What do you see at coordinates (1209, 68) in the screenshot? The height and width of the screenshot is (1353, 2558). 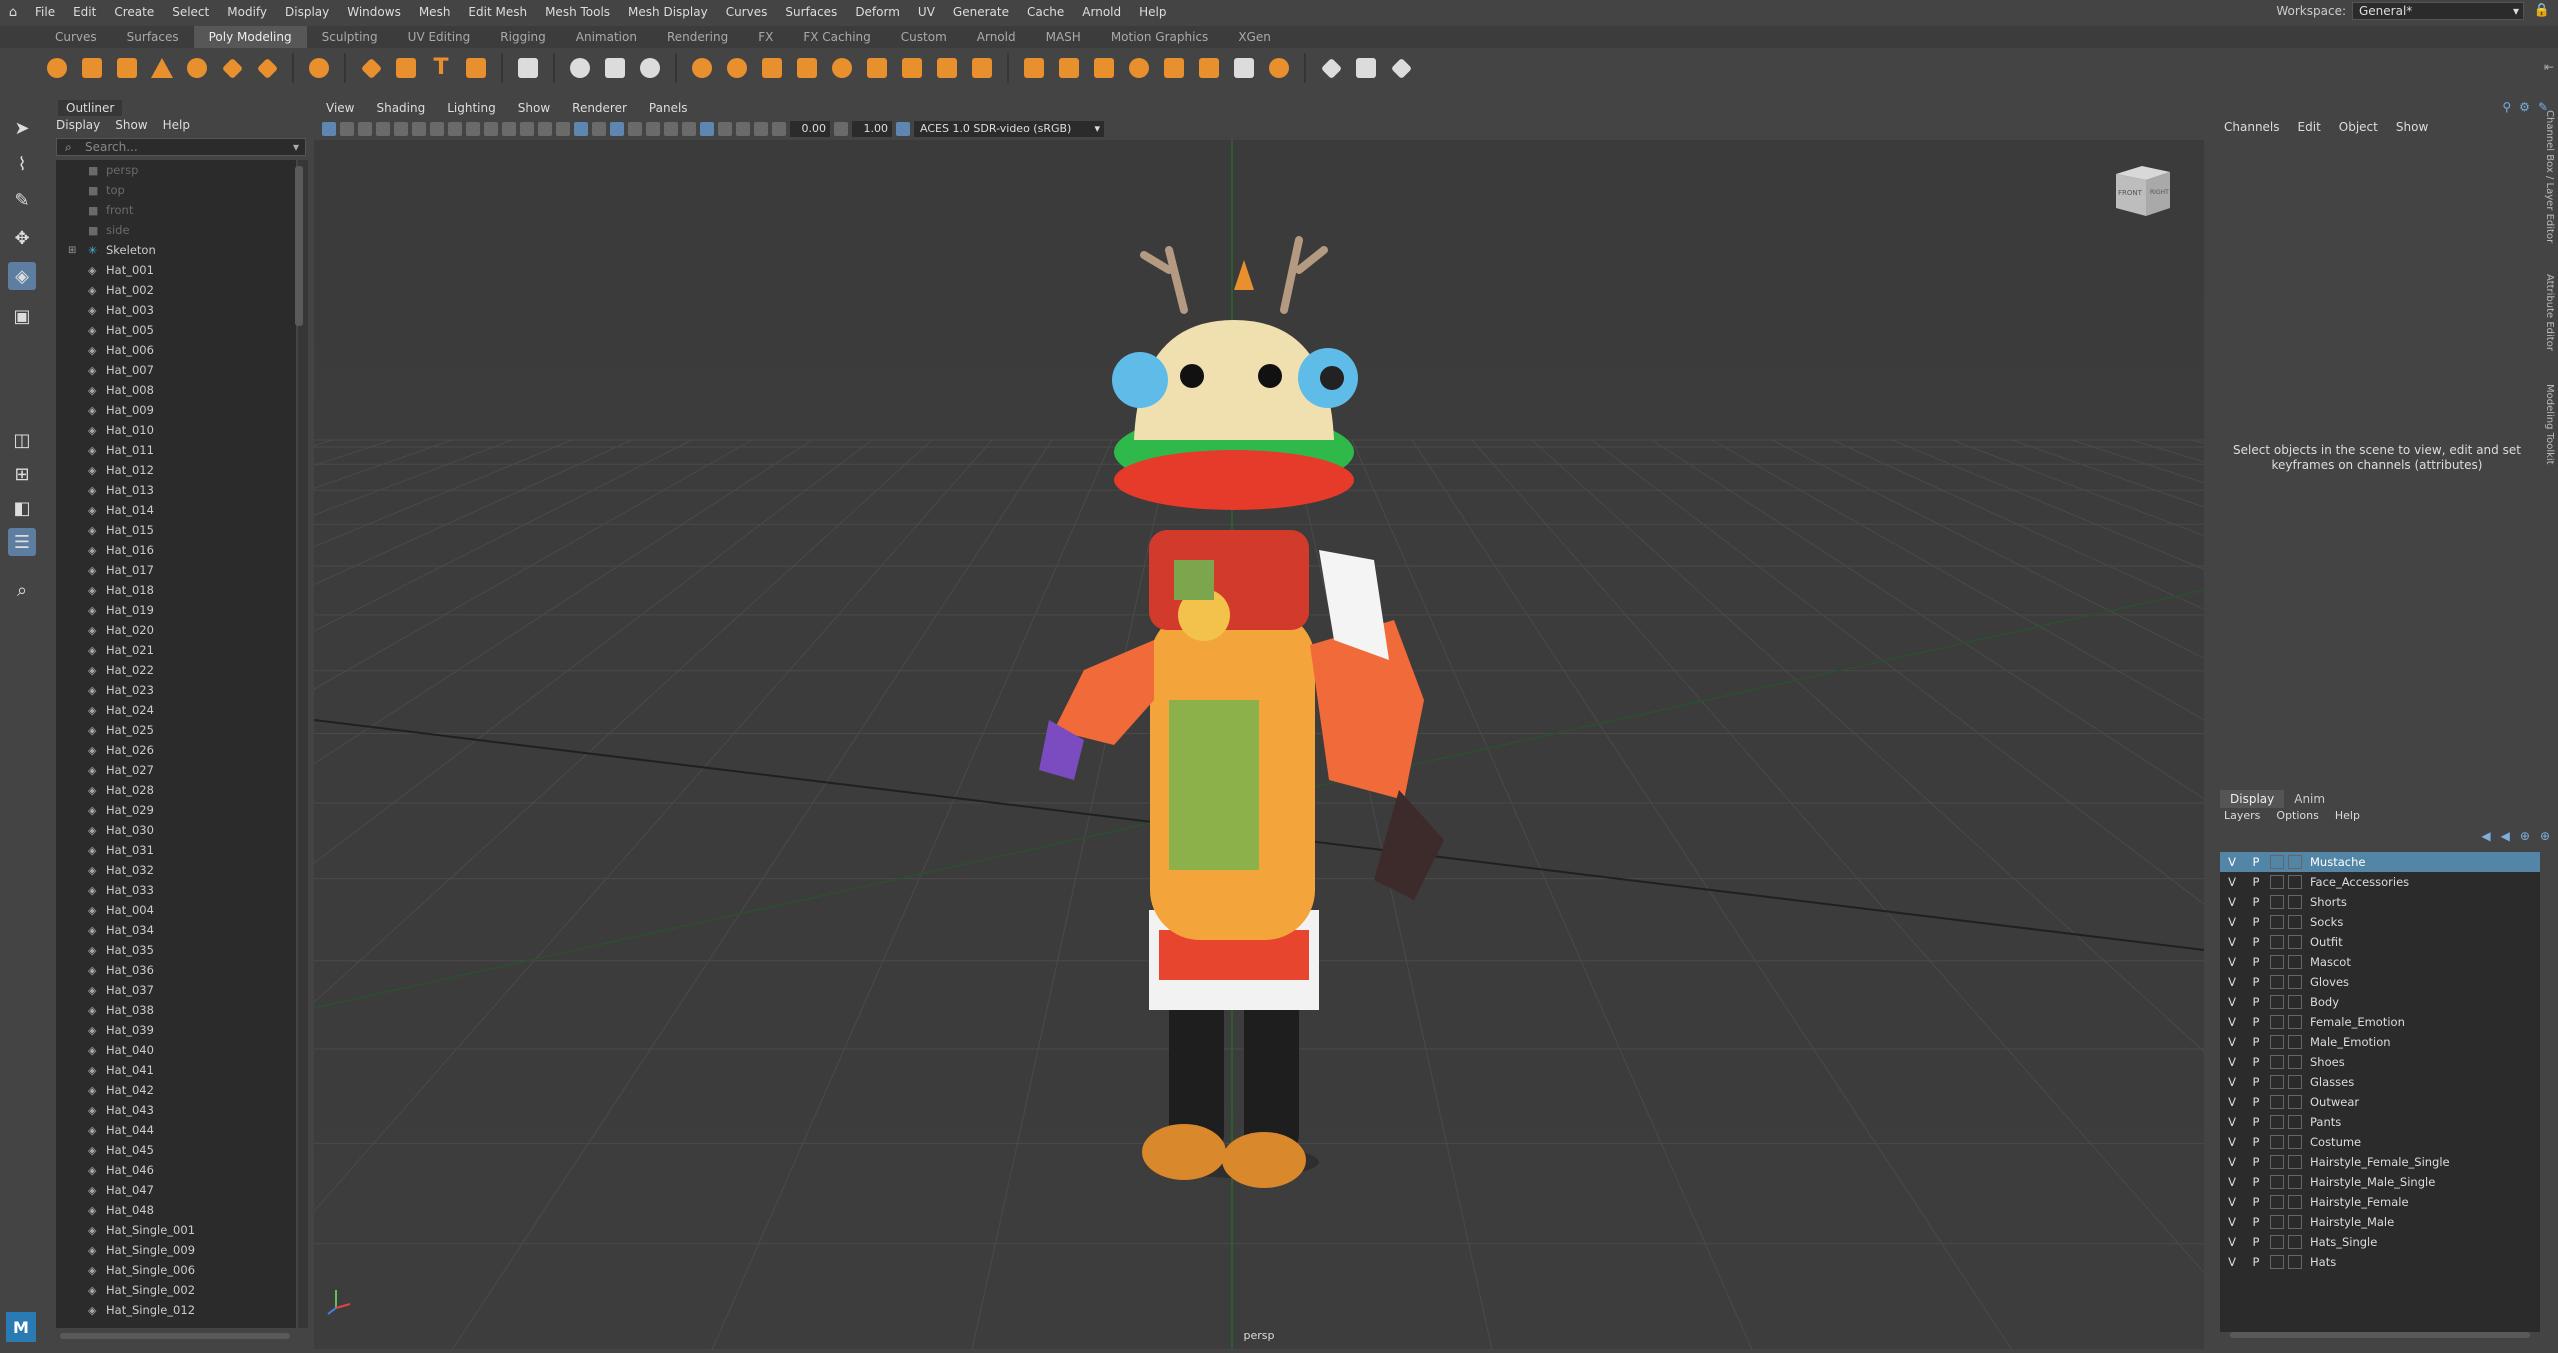 I see `chamfer-icon` at bounding box center [1209, 68].